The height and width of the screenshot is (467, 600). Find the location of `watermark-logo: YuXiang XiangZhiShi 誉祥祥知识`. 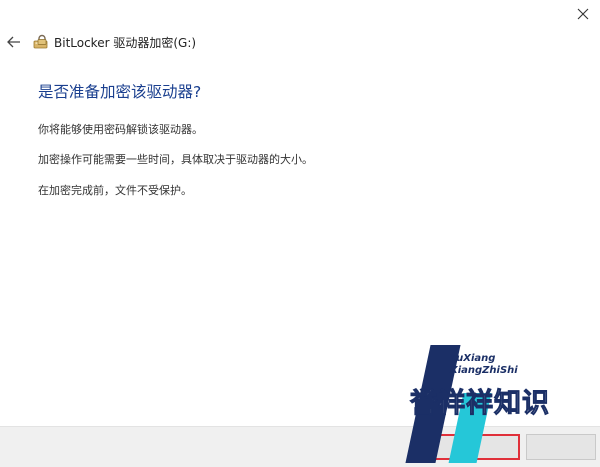

watermark-logo: YuXiang XiangZhiShi 誉祥祥知识 is located at coordinates (497, 405).